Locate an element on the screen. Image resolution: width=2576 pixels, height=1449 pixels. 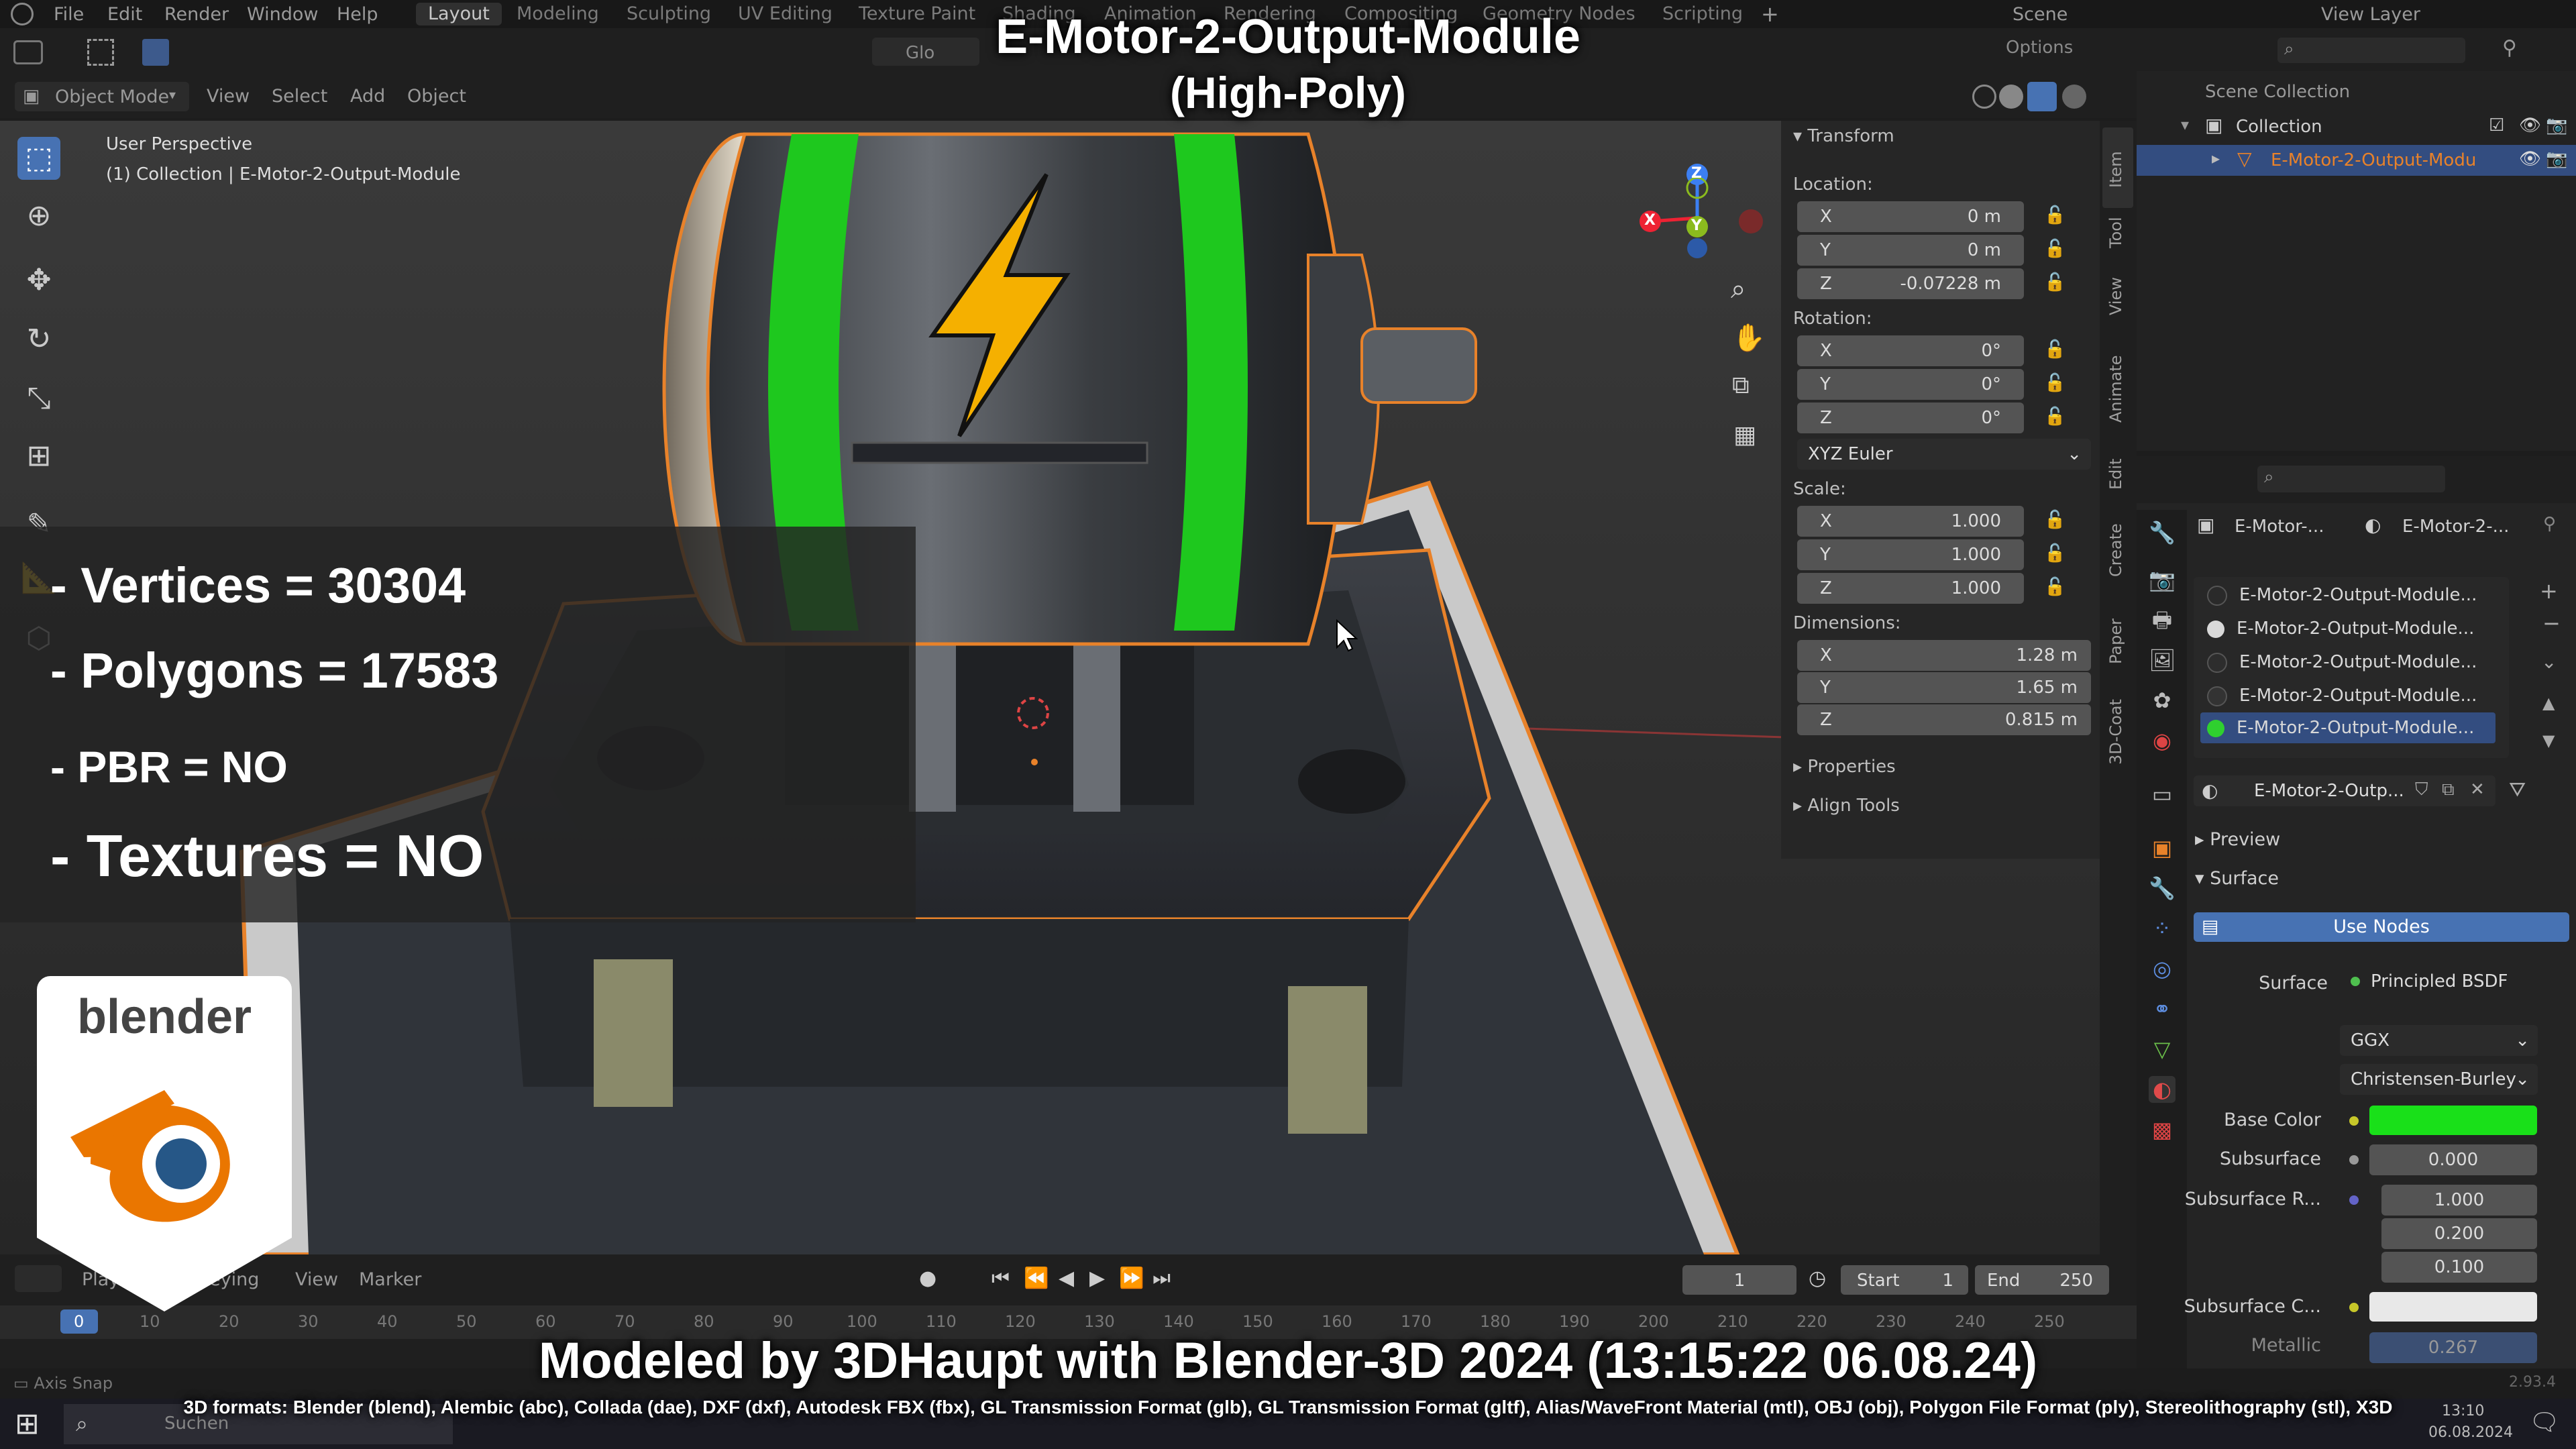
output-tab-icon: 🖶 is located at coordinates (2162, 619).